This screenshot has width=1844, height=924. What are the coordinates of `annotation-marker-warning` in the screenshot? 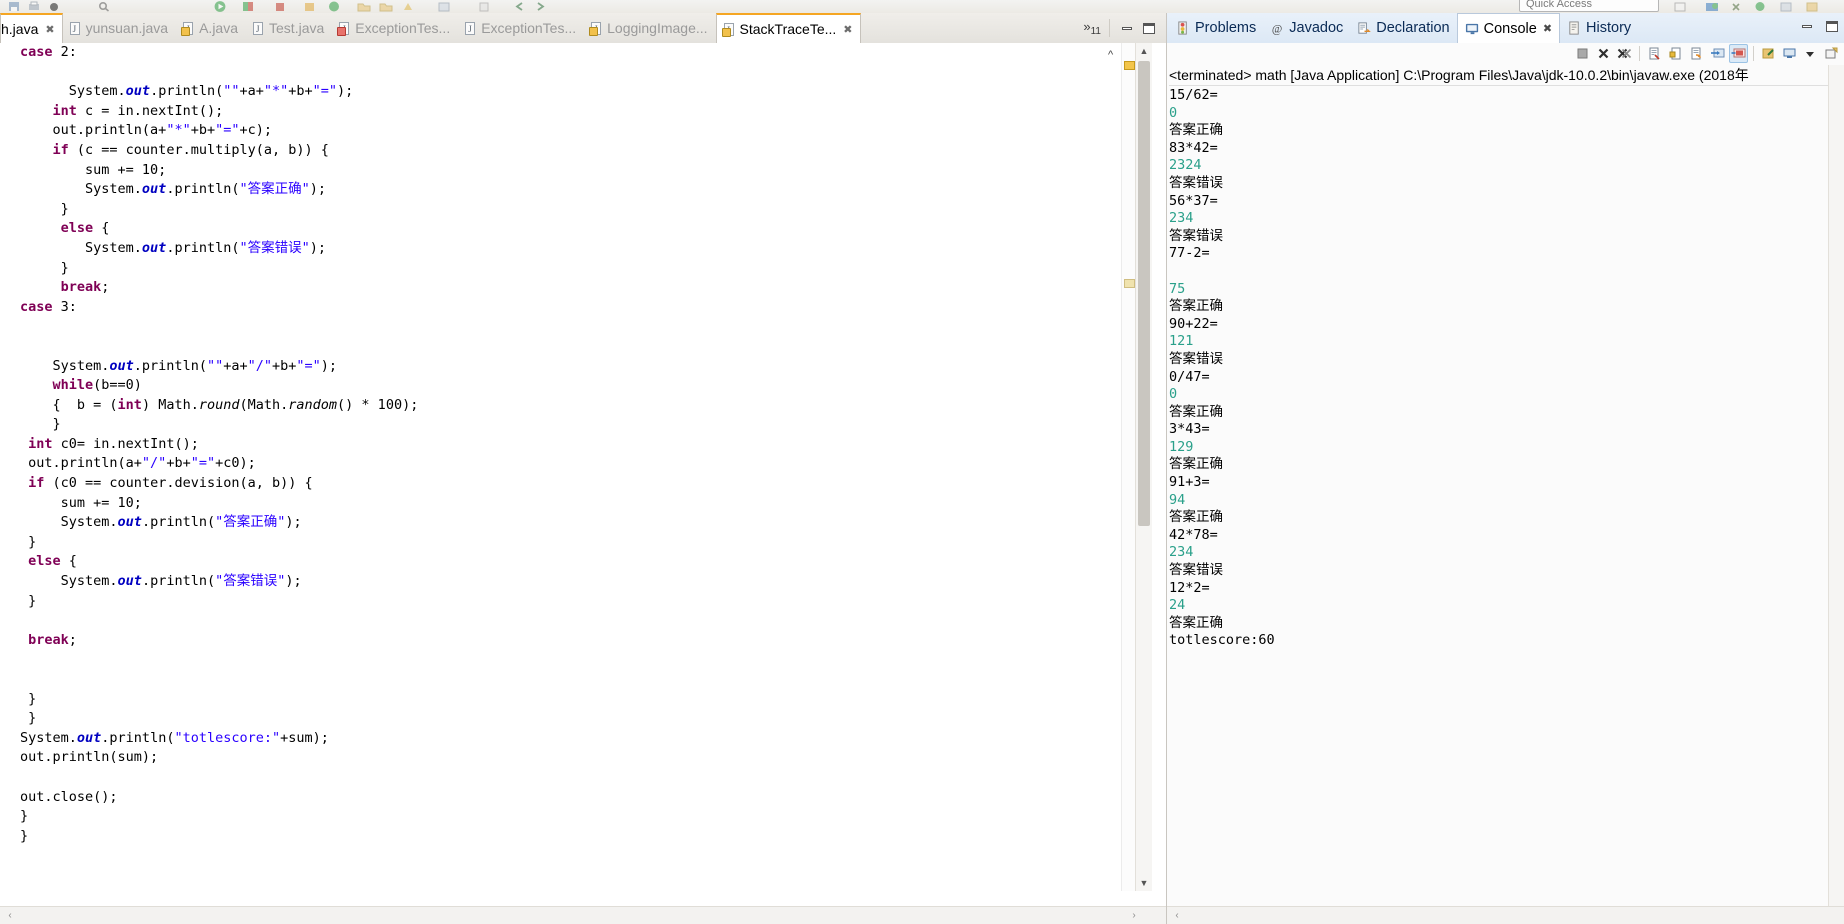 It's located at (1129, 65).